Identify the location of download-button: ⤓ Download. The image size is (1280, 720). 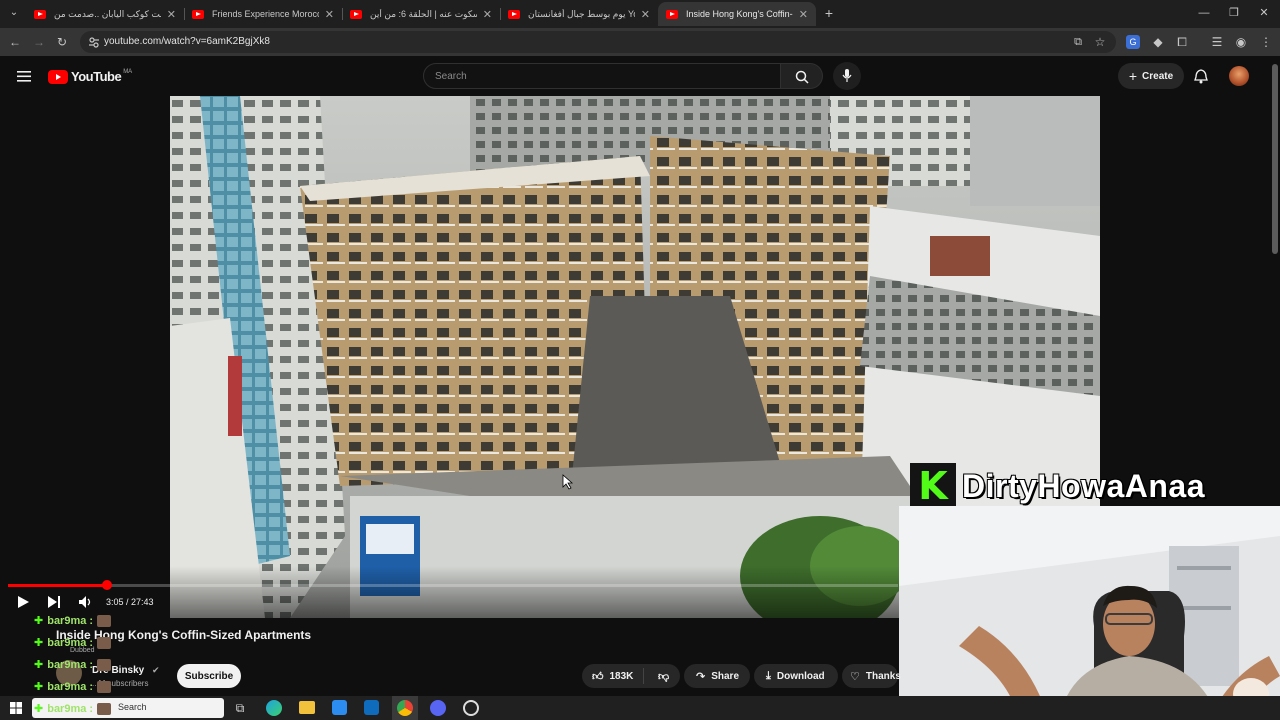
(796, 676).